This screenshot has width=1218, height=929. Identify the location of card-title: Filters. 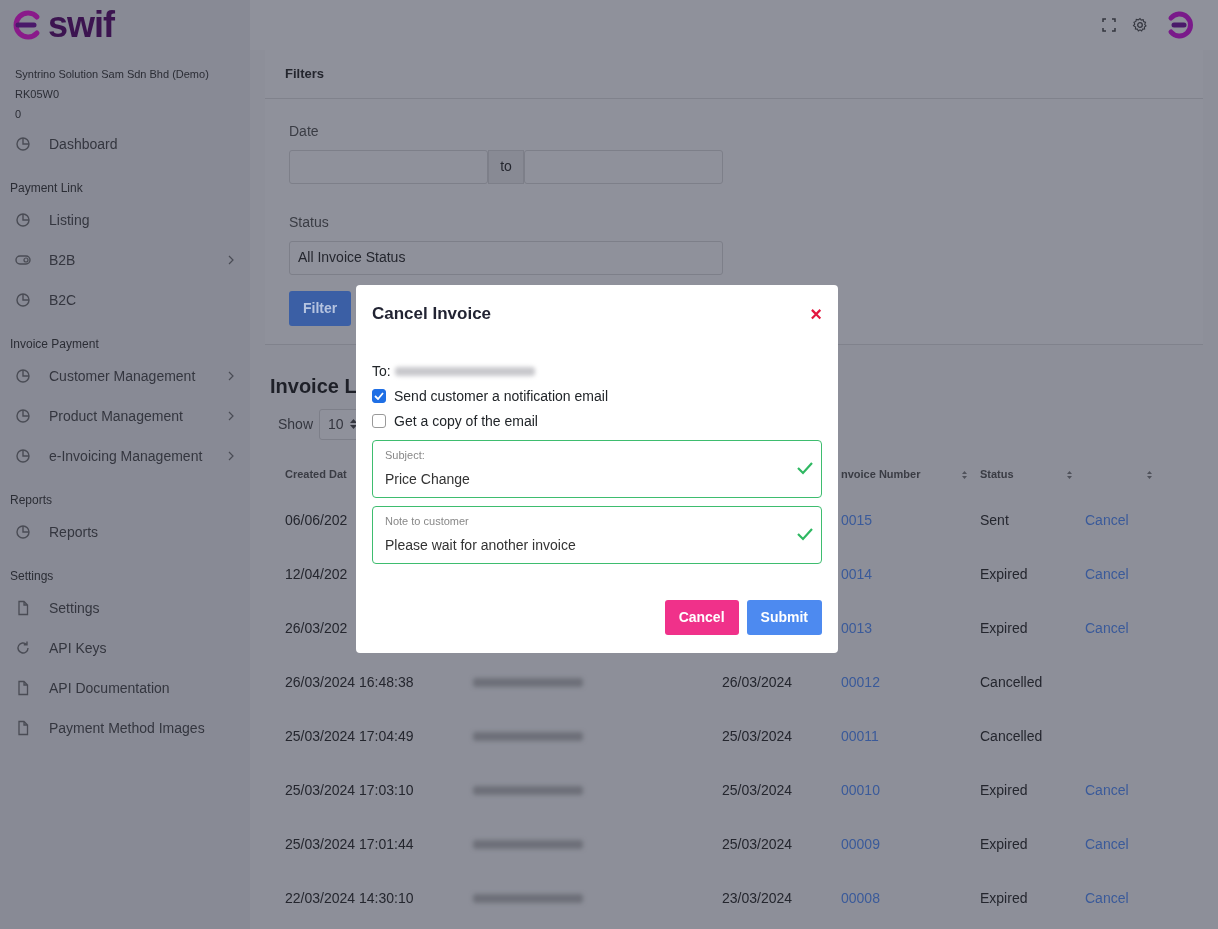
(734, 74).